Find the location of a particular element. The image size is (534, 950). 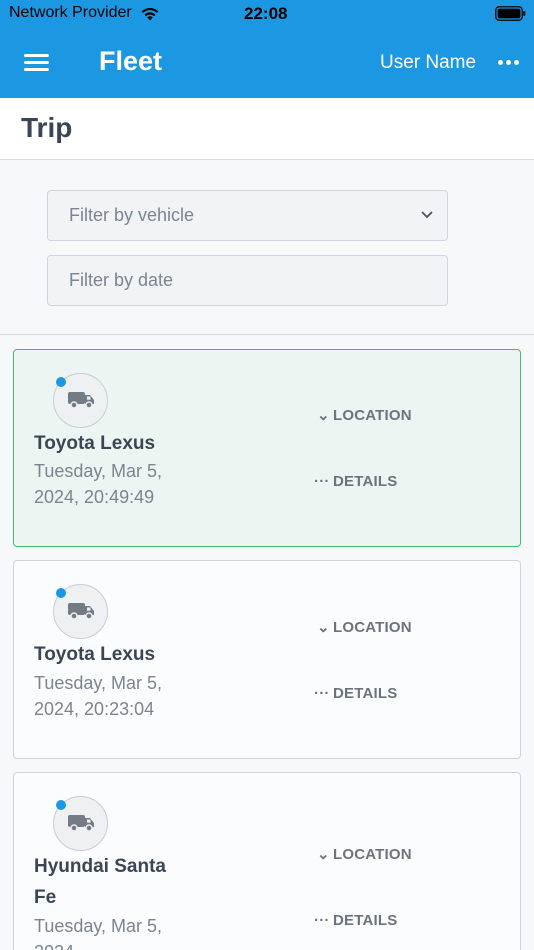

clock-time: 22:08 is located at coordinates (266, 13).